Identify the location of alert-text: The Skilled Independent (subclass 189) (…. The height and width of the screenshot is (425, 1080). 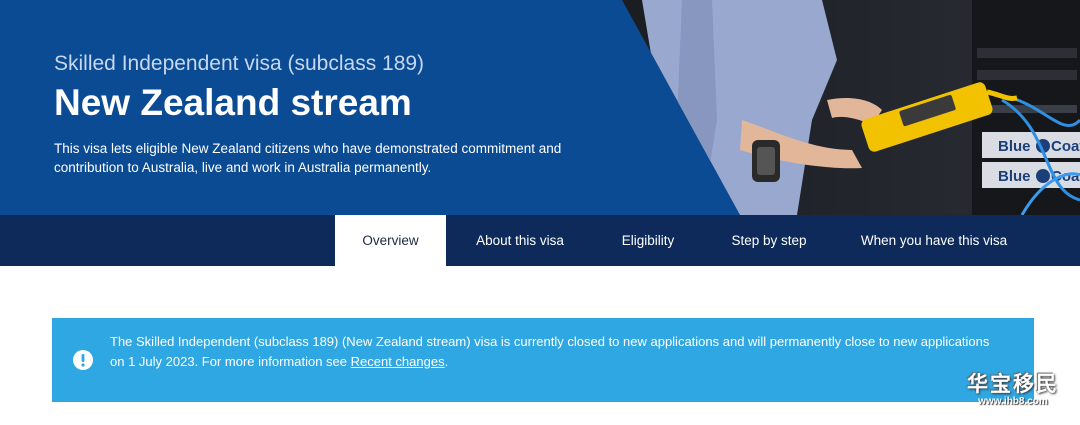
(550, 351).